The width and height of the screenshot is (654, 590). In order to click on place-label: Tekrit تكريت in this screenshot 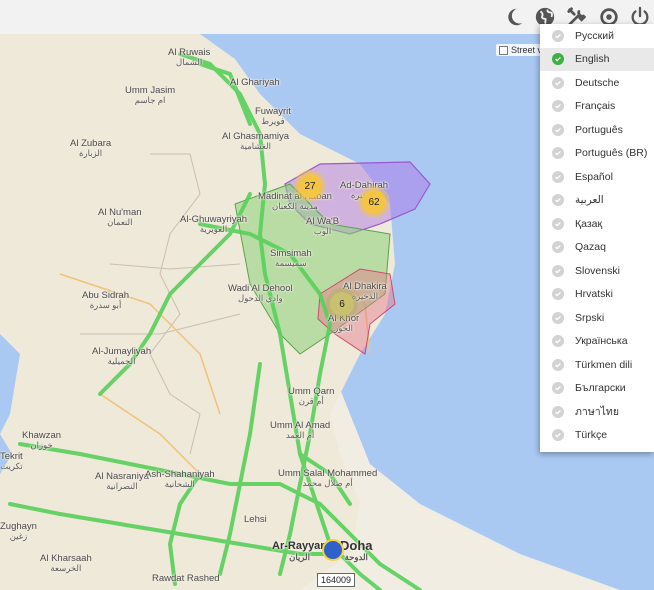, I will do `click(11, 461)`.